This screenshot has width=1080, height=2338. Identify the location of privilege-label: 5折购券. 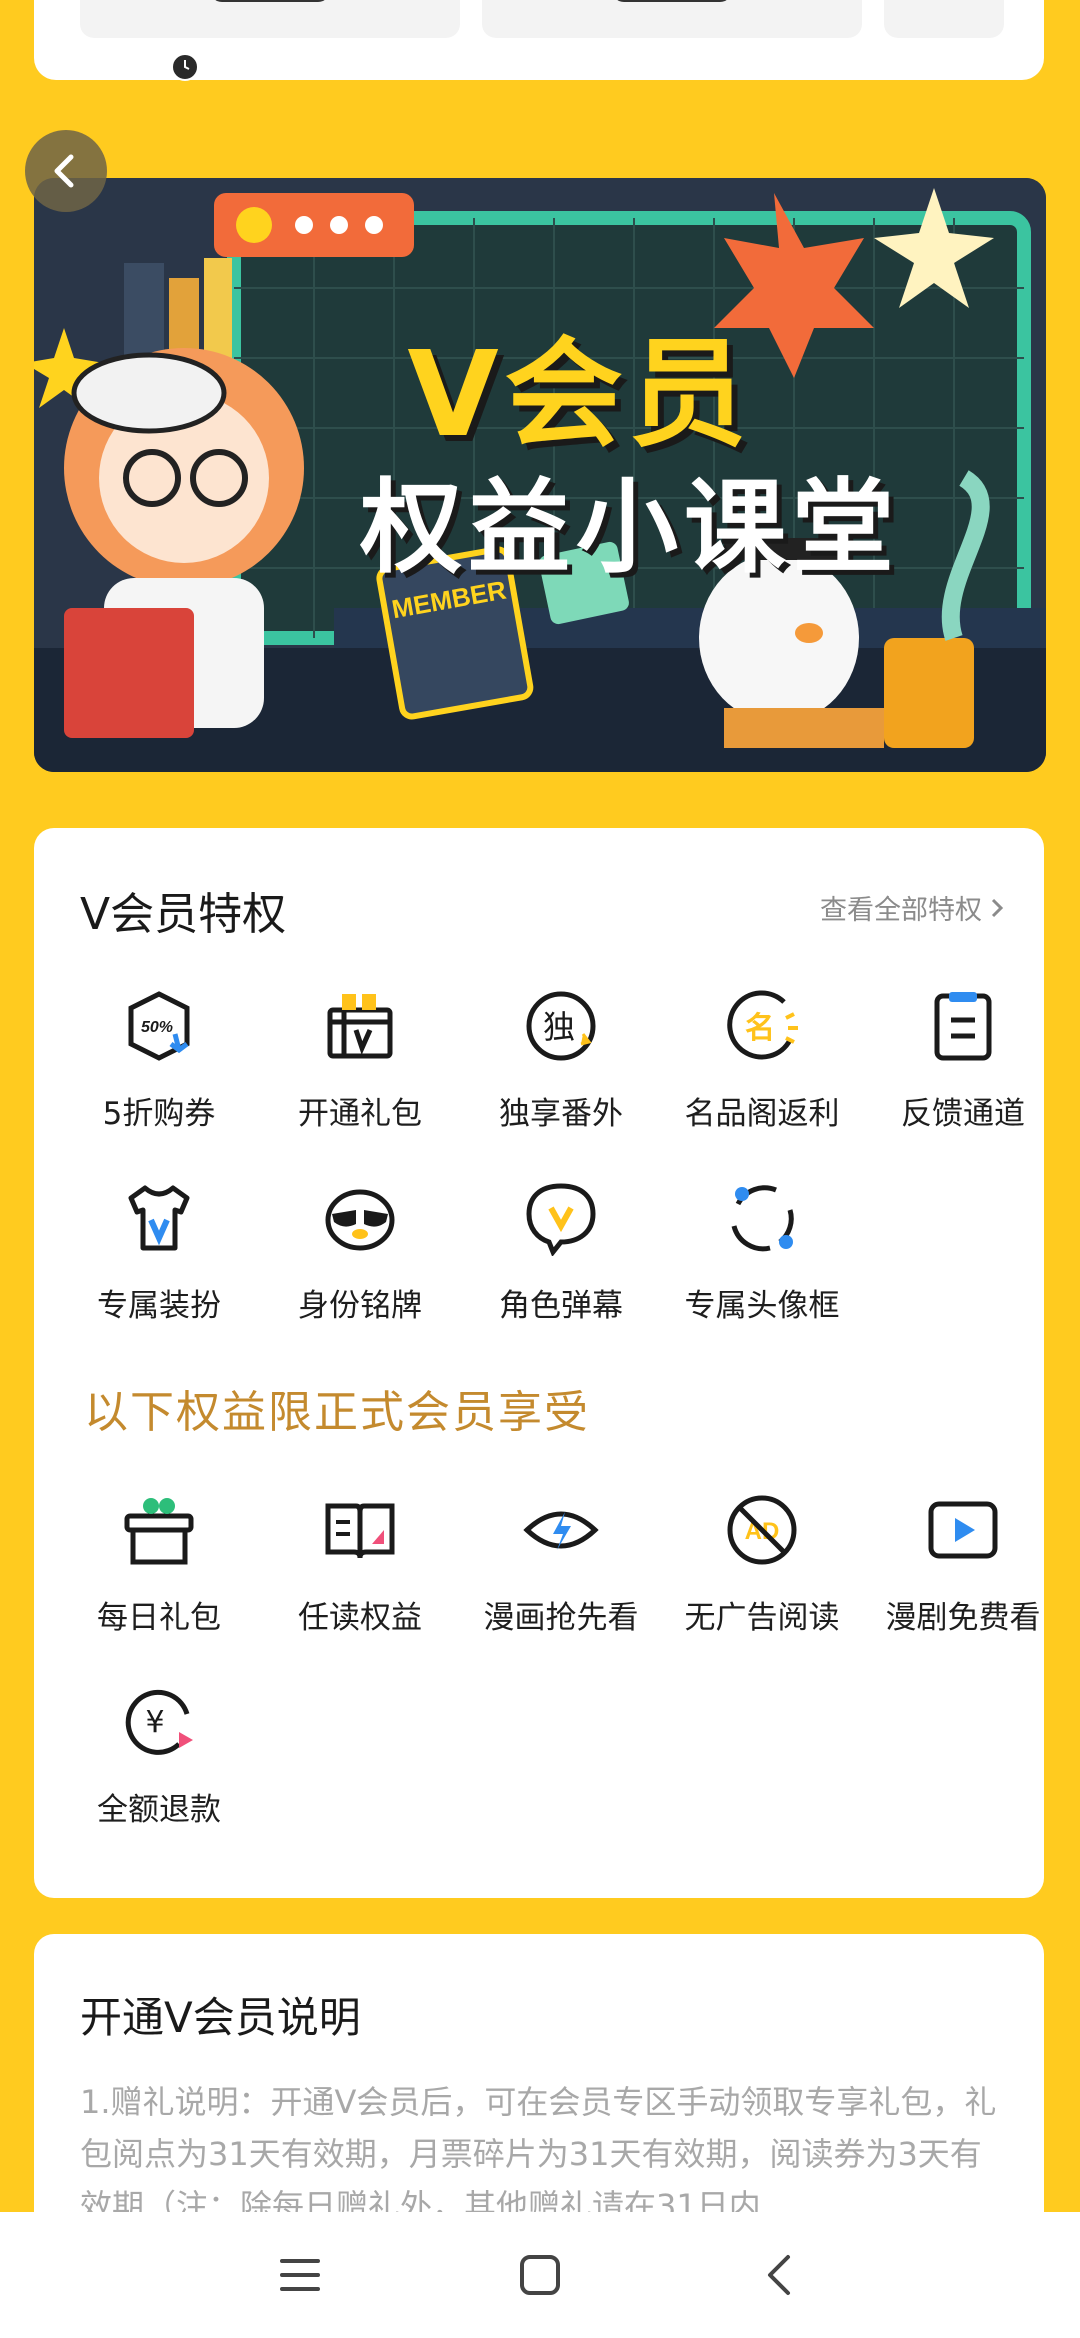
(159, 1114).